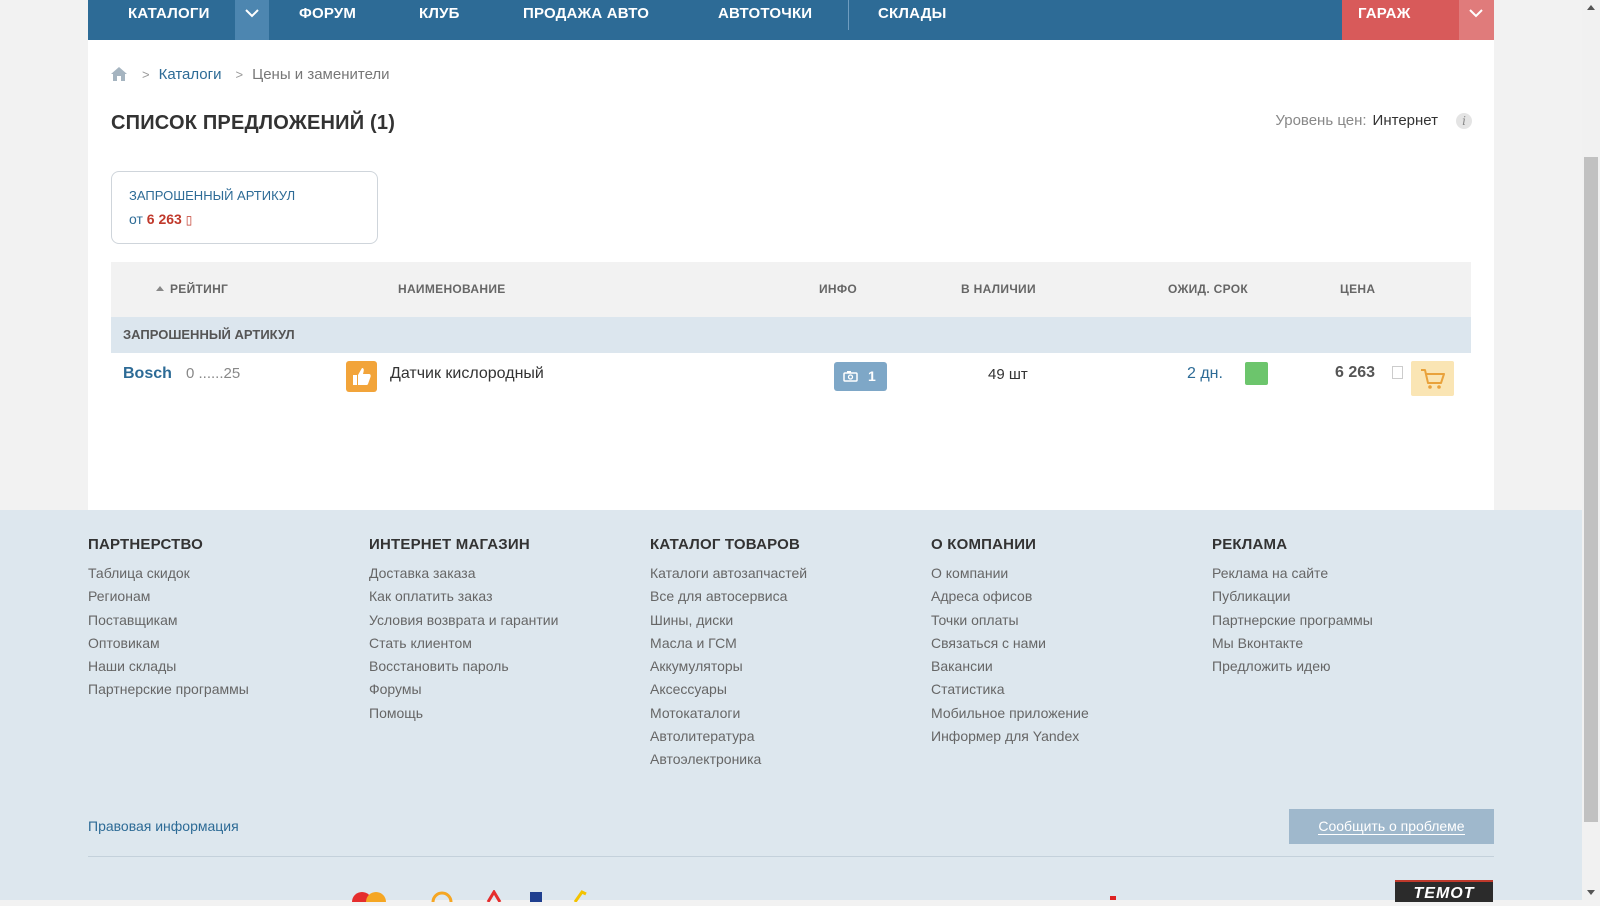  I want to click on vertical-scrollbar, so click(1591, 450).